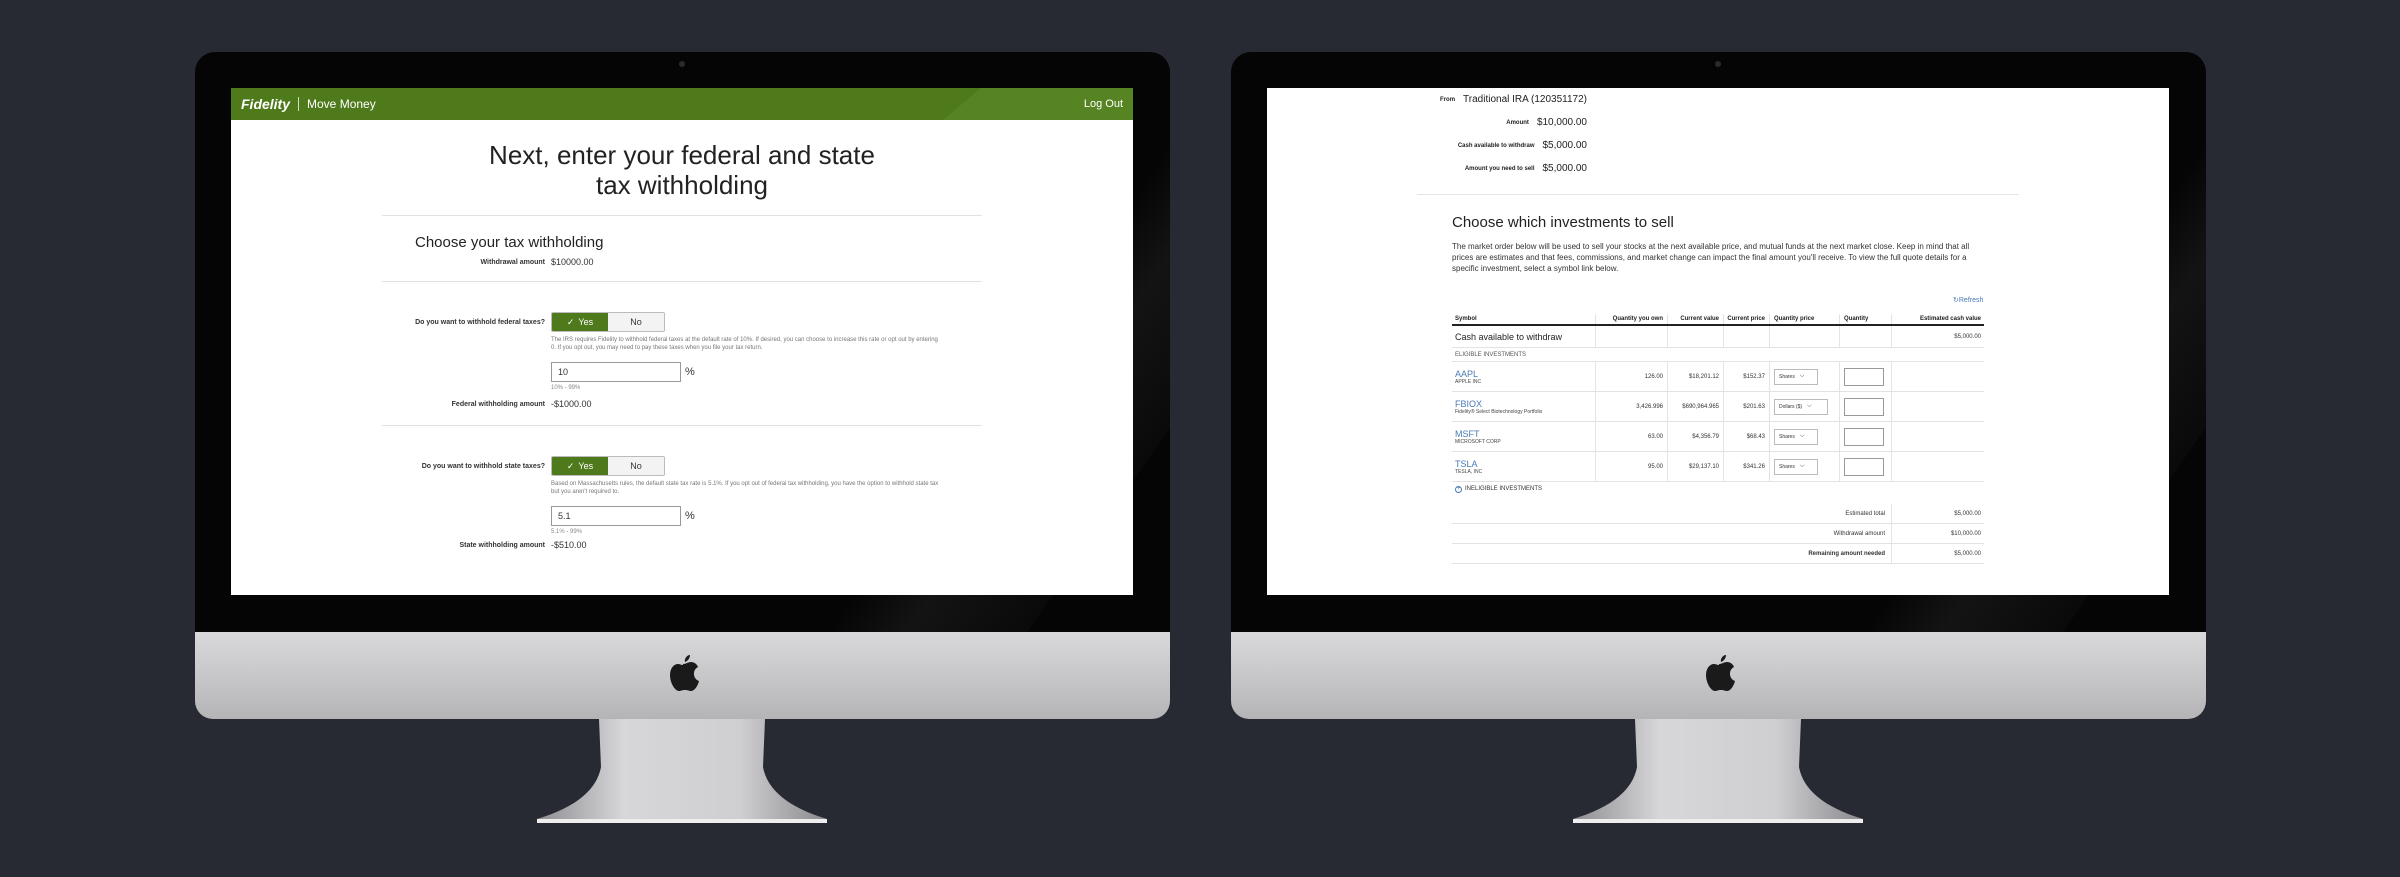 This screenshot has width=2400, height=877. What do you see at coordinates (480, 322) in the screenshot?
I see `federal-question: Do you want to withhold federal taxes?` at bounding box center [480, 322].